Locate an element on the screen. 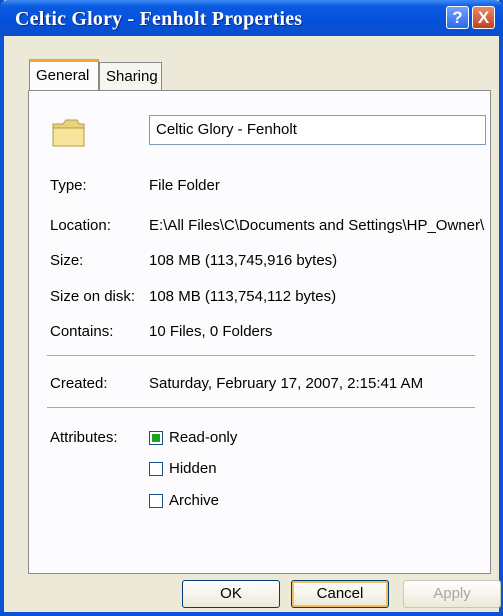 The width and height of the screenshot is (503, 616). help-icon: ? is located at coordinates (457, 17).